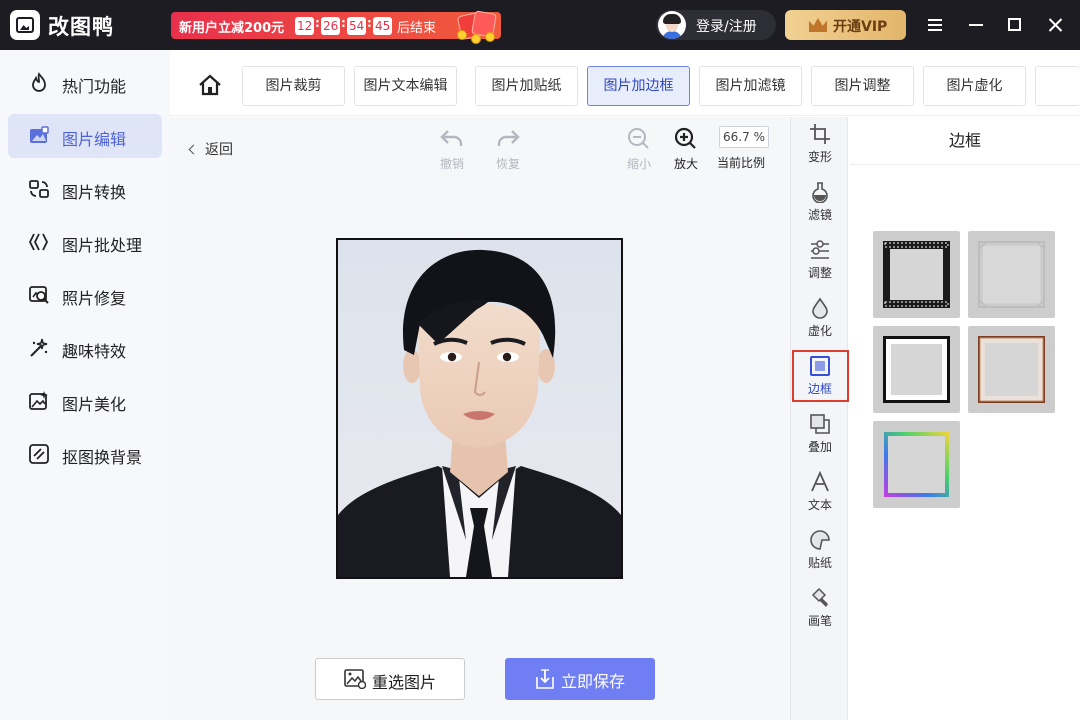  Describe the element at coordinates (451, 138) in the screenshot. I see `undo-icon` at that location.